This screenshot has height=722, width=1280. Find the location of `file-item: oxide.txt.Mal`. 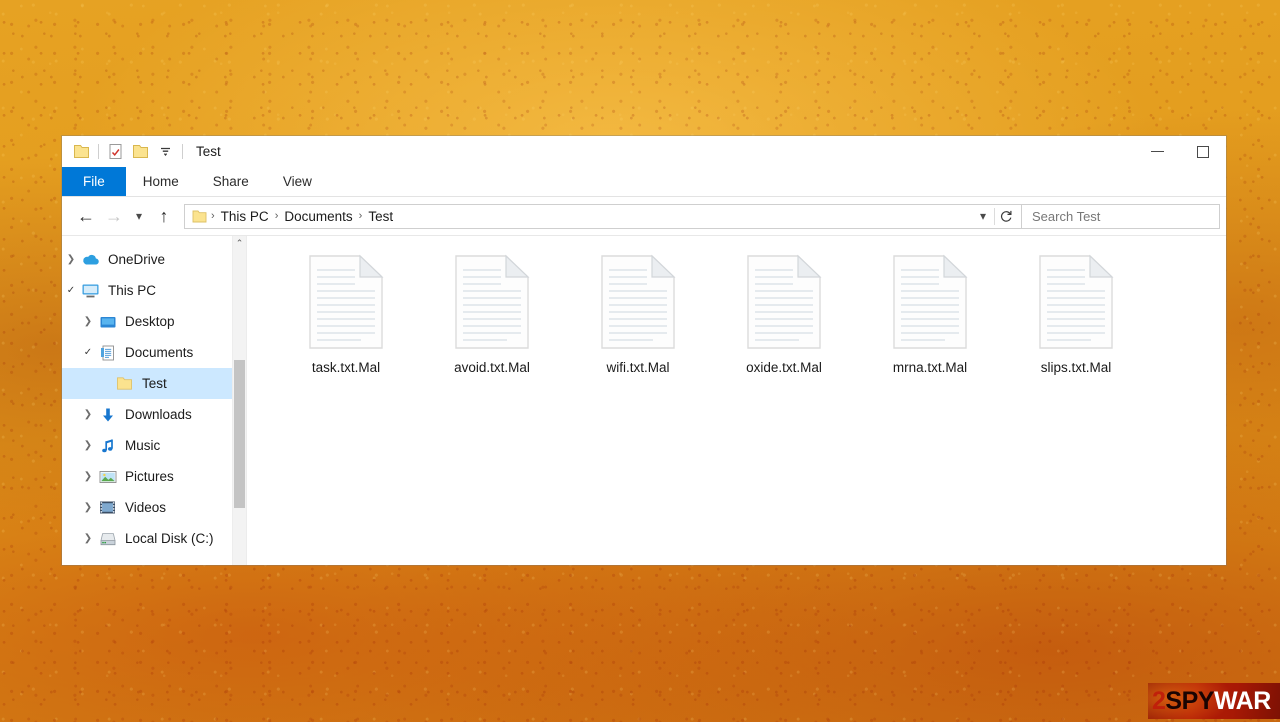

file-item: oxide.txt.Mal is located at coordinates (784, 329).